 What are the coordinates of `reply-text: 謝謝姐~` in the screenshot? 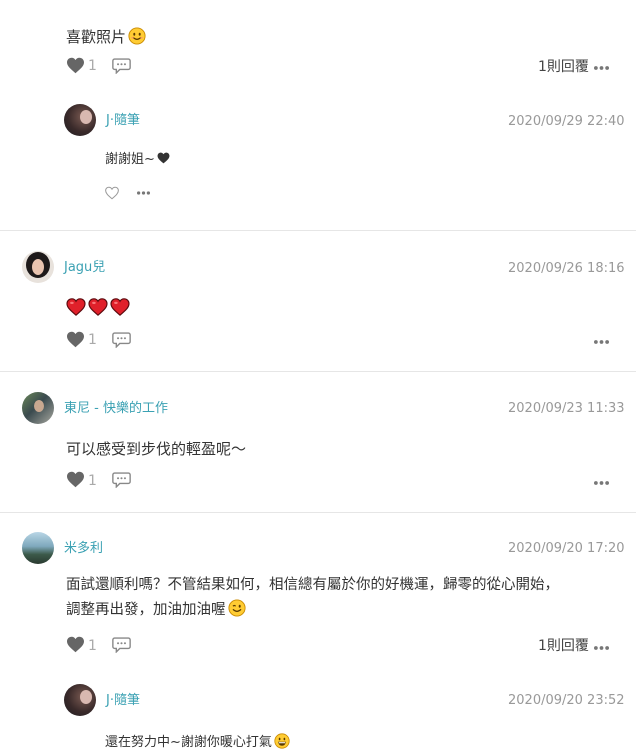 It's located at (137, 159).